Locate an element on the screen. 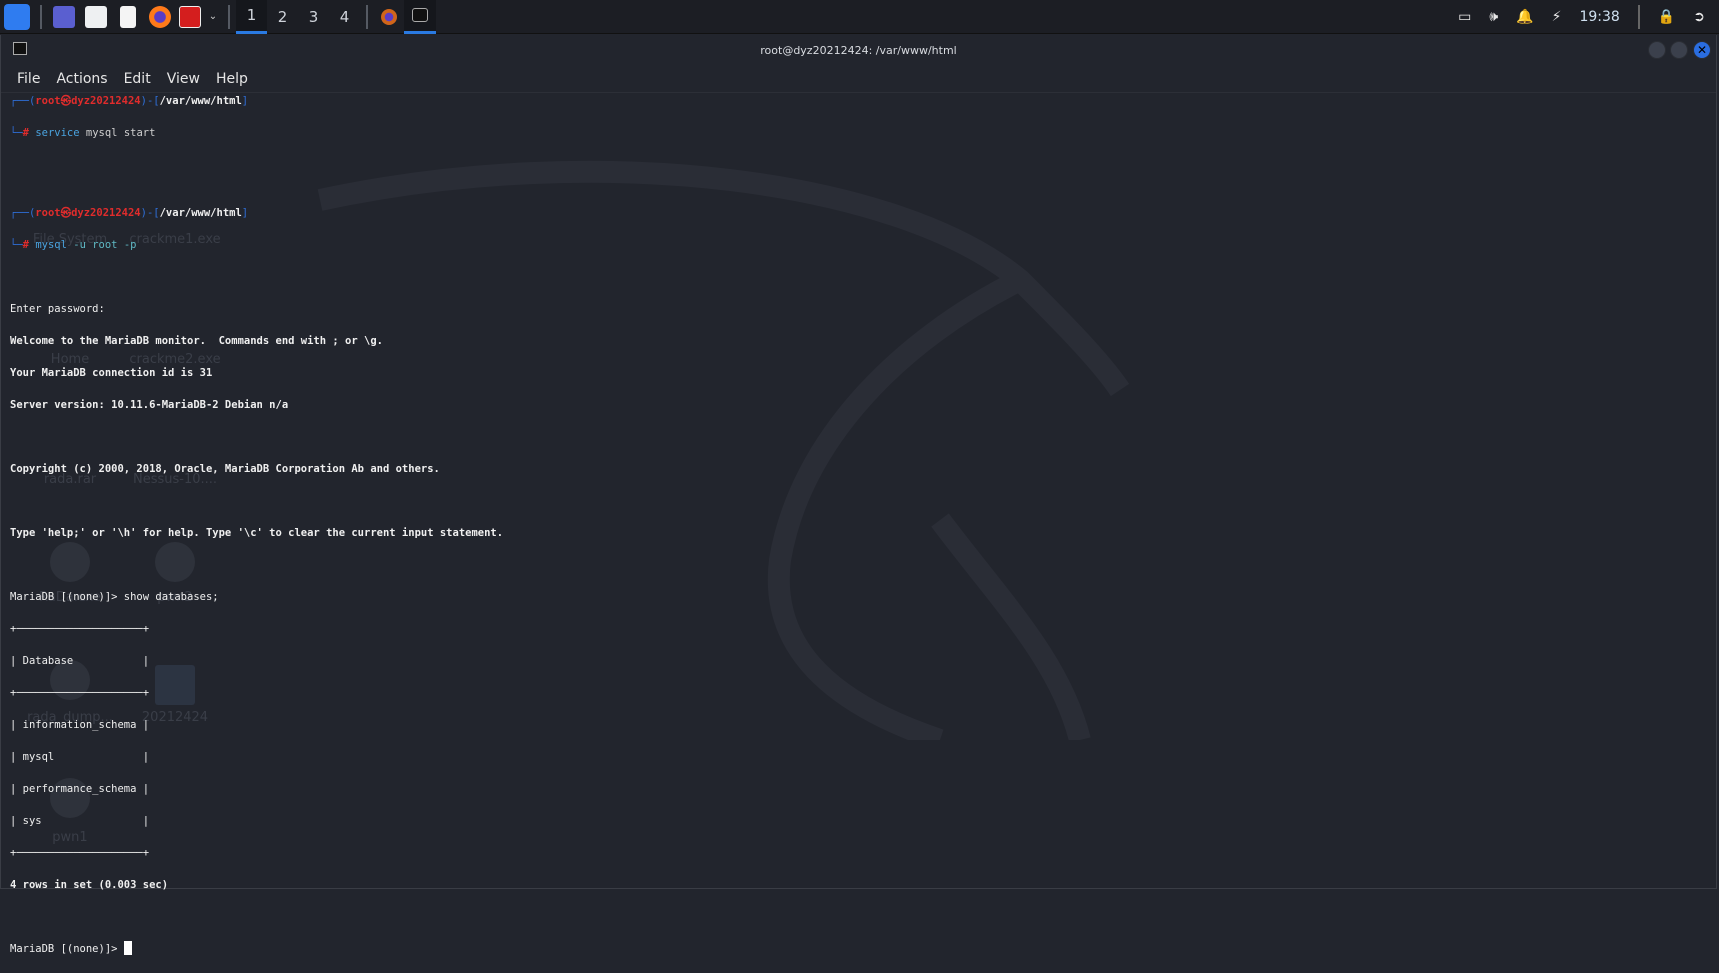  workspace-4: 4 is located at coordinates (344, 17).